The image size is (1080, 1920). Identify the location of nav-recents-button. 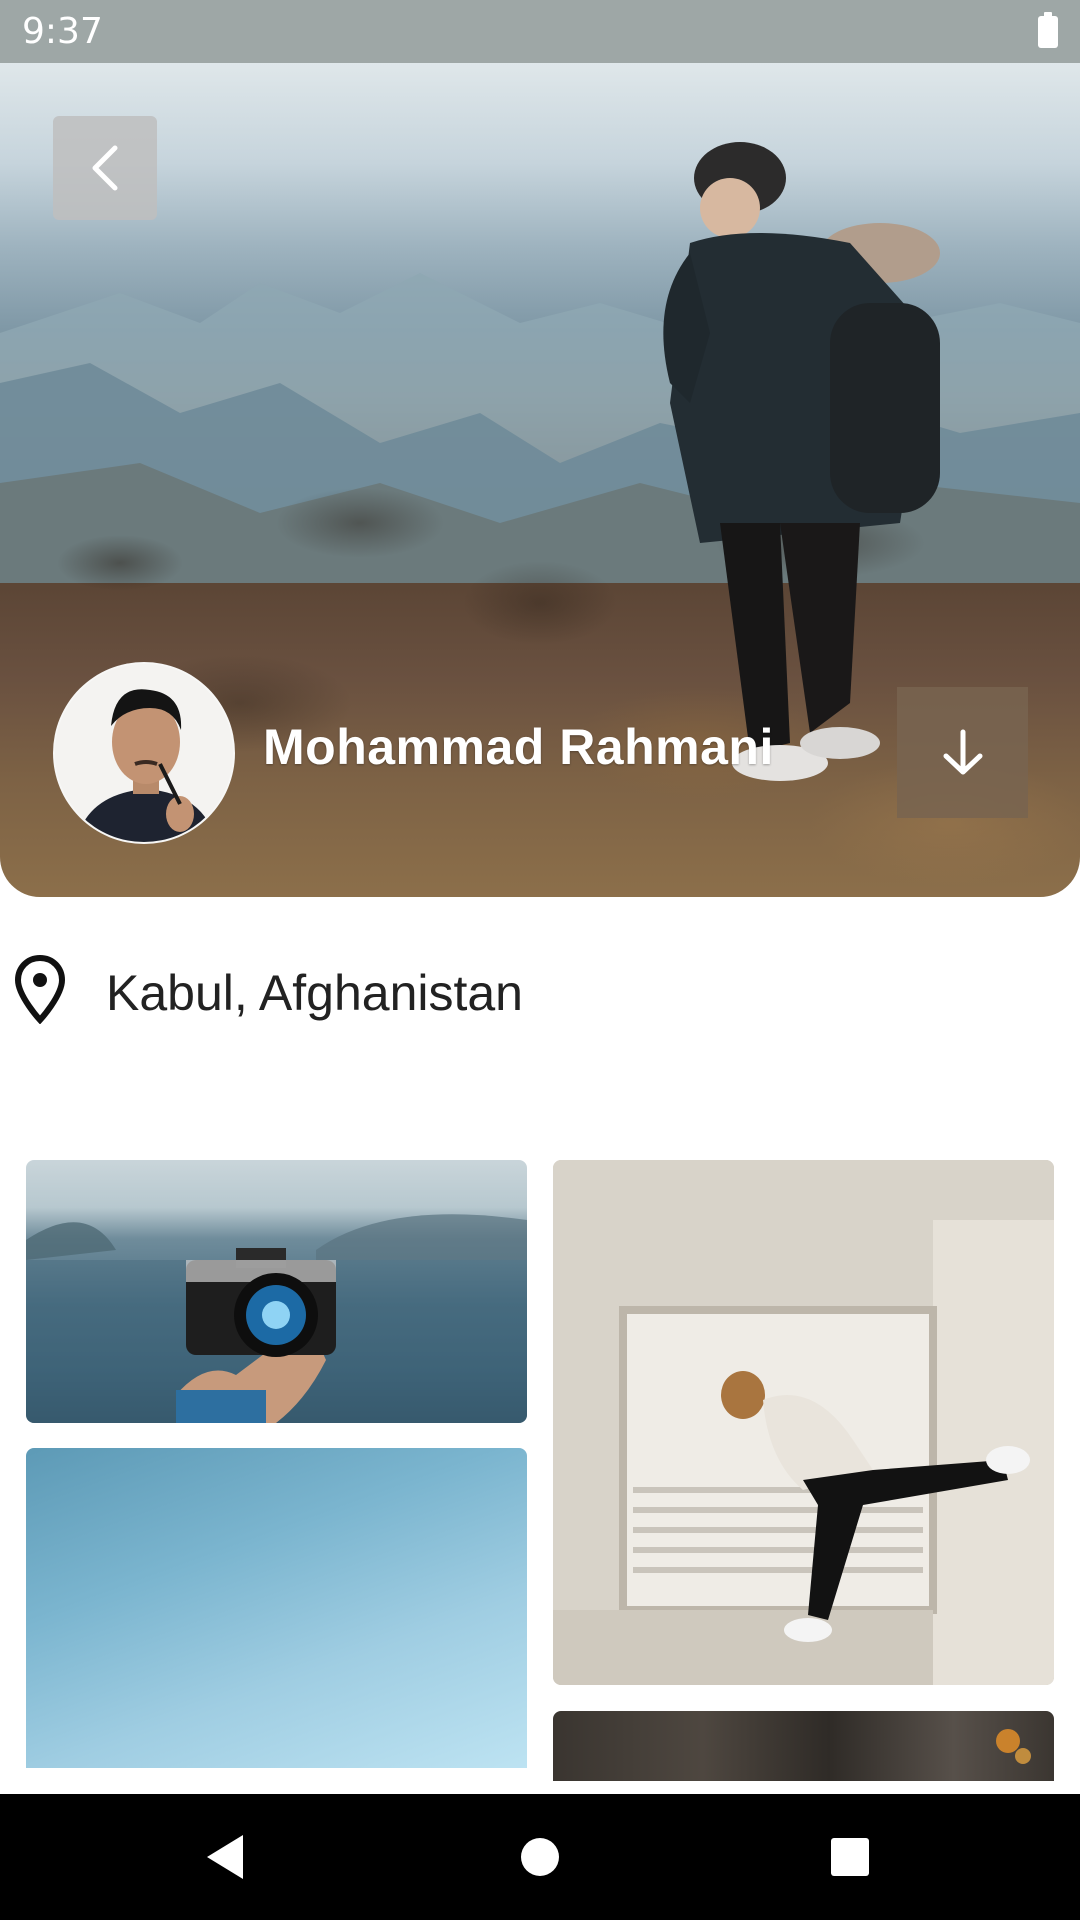
(850, 1857).